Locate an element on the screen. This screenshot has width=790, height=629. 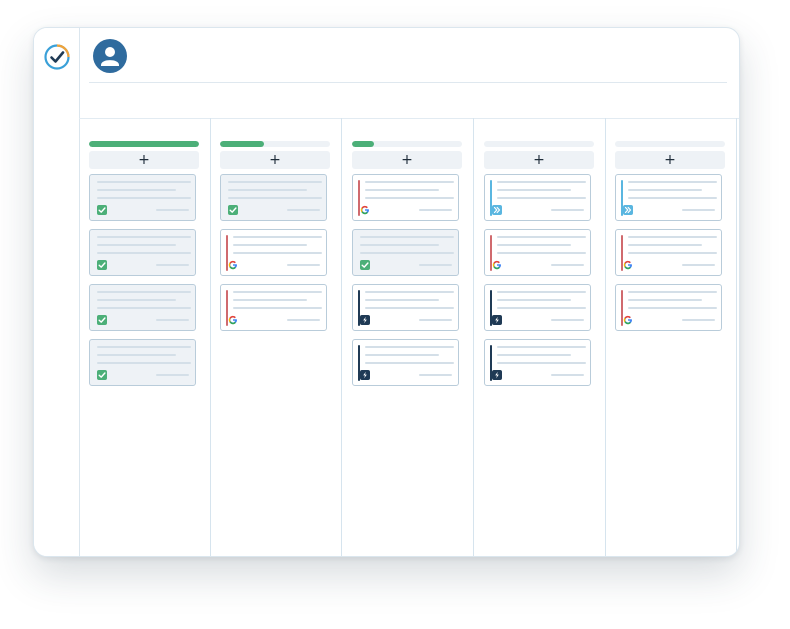
checkmark-circle-logo-icon is located at coordinates (57, 57).